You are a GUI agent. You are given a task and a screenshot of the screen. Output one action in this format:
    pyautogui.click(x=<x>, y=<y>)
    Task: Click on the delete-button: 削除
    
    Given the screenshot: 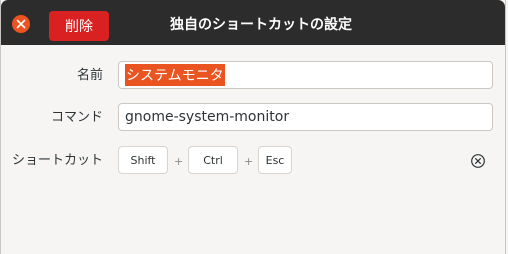 What is the action you would take?
    pyautogui.click(x=79, y=26)
    